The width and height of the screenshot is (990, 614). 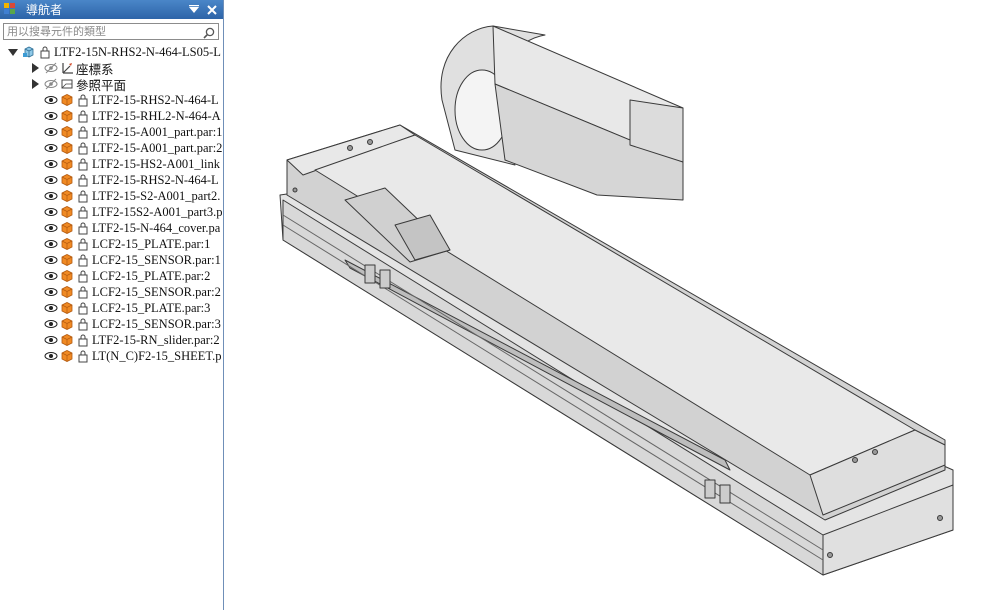 I want to click on tree-part-label: LTF2-15-A001_part.par:1, so click(x=157, y=131).